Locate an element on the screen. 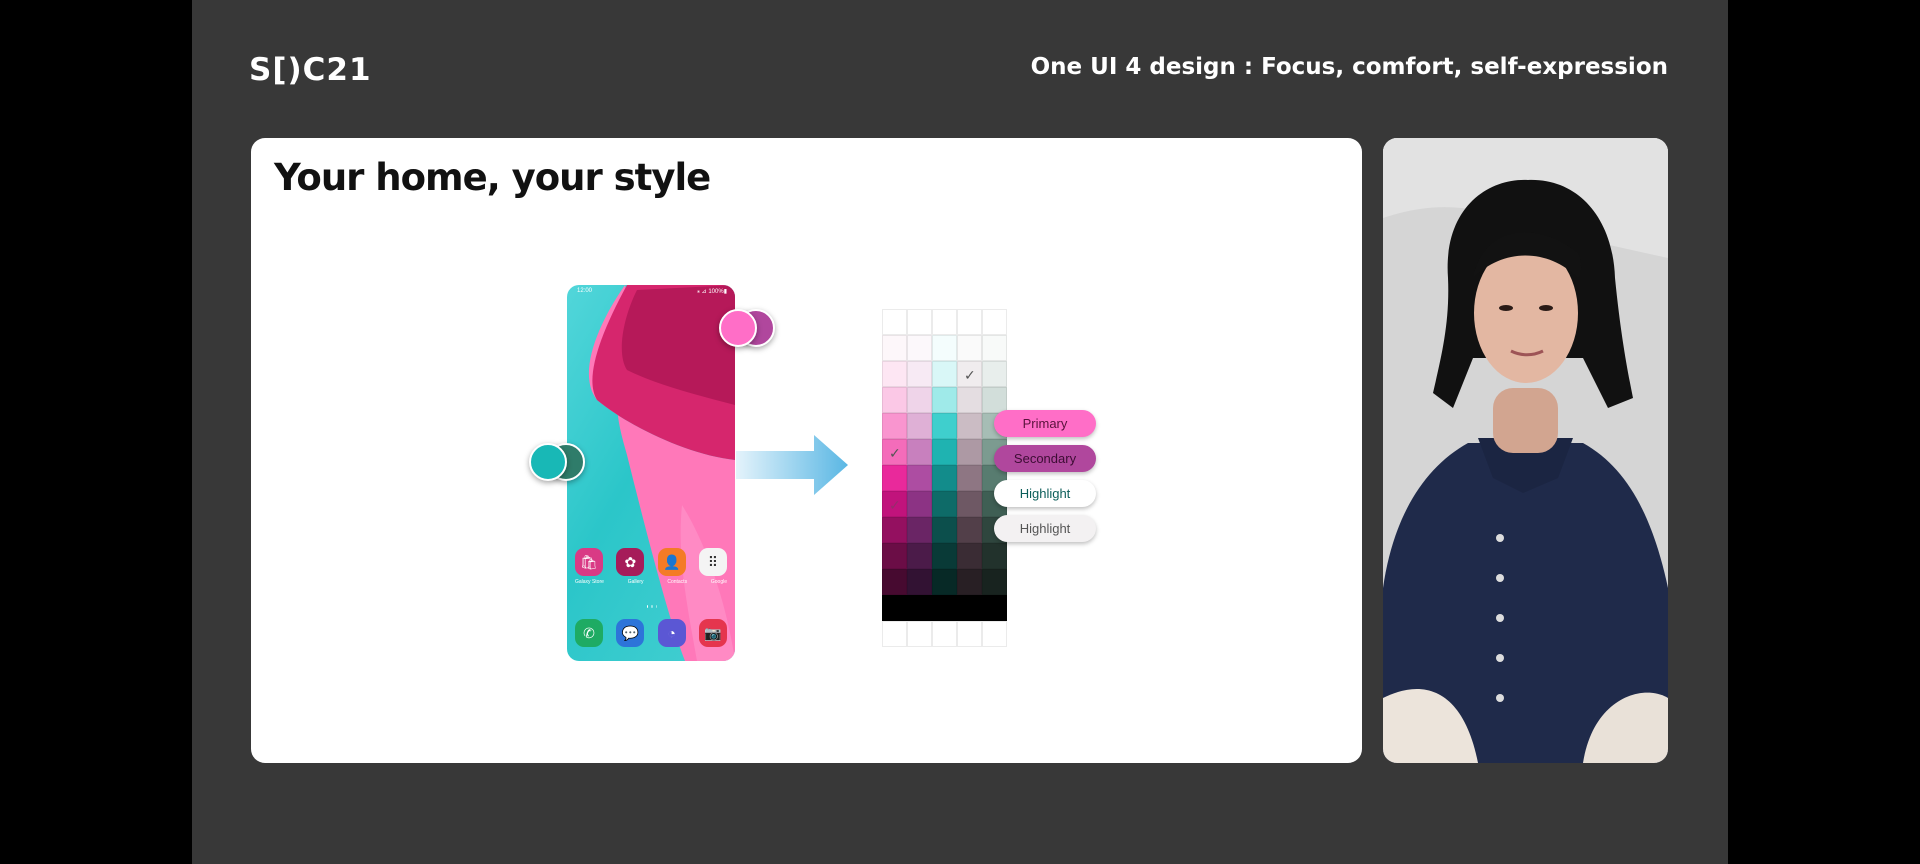  status-icons: ⁎ ⊿ 100%▮ is located at coordinates (711, 292).